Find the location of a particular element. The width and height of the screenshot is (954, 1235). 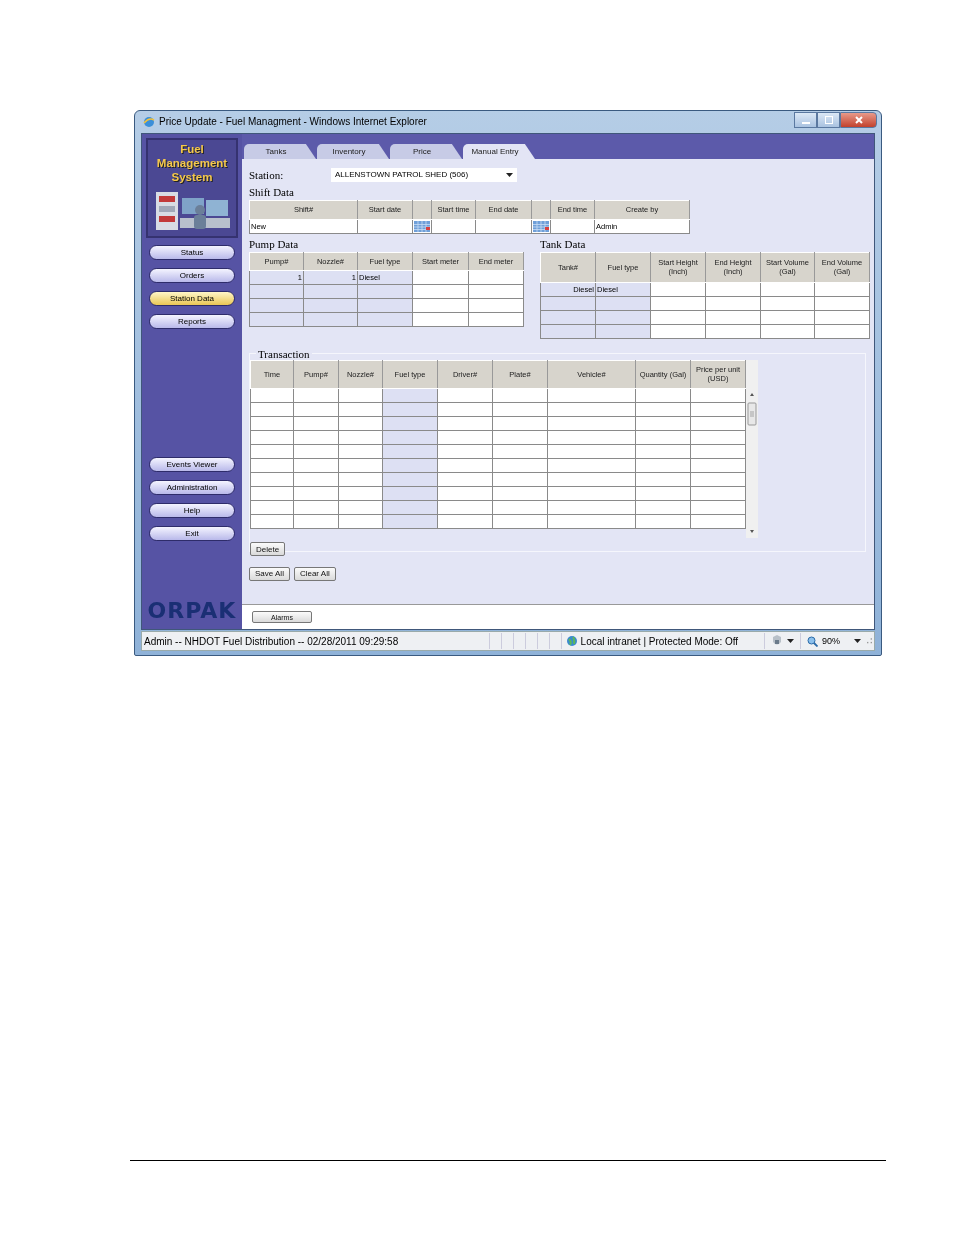

logo-text: Management is located at coordinates (192, 162).